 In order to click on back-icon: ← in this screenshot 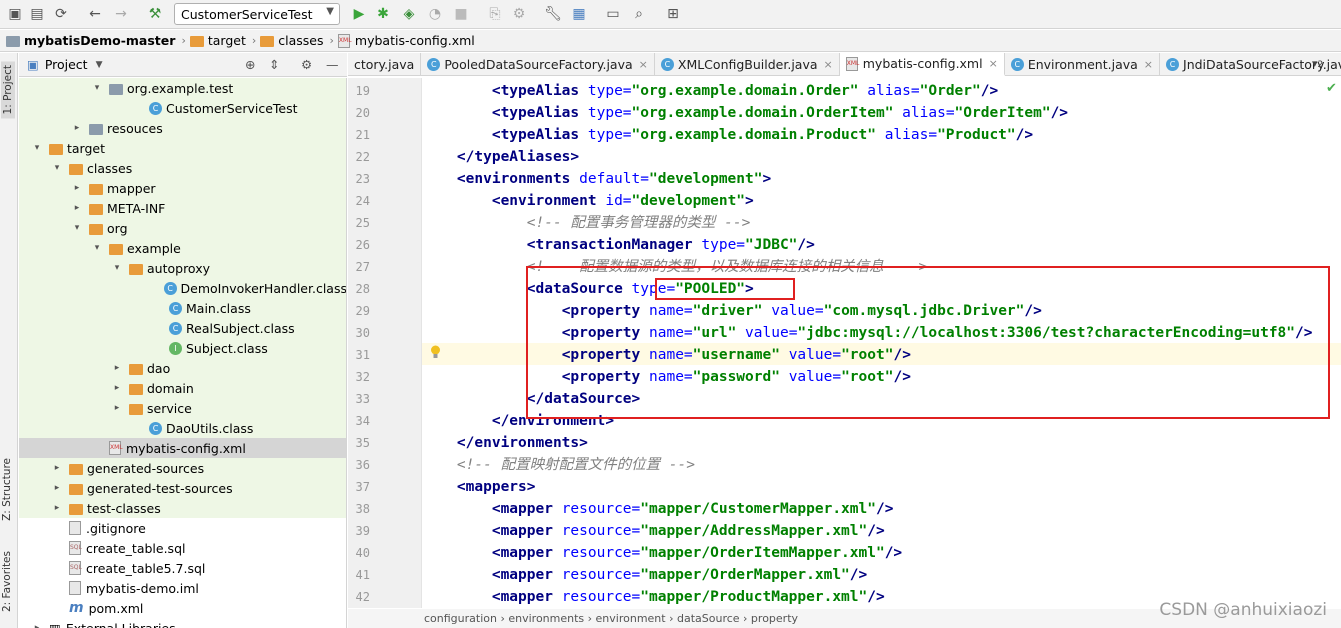, I will do `click(95, 14)`.